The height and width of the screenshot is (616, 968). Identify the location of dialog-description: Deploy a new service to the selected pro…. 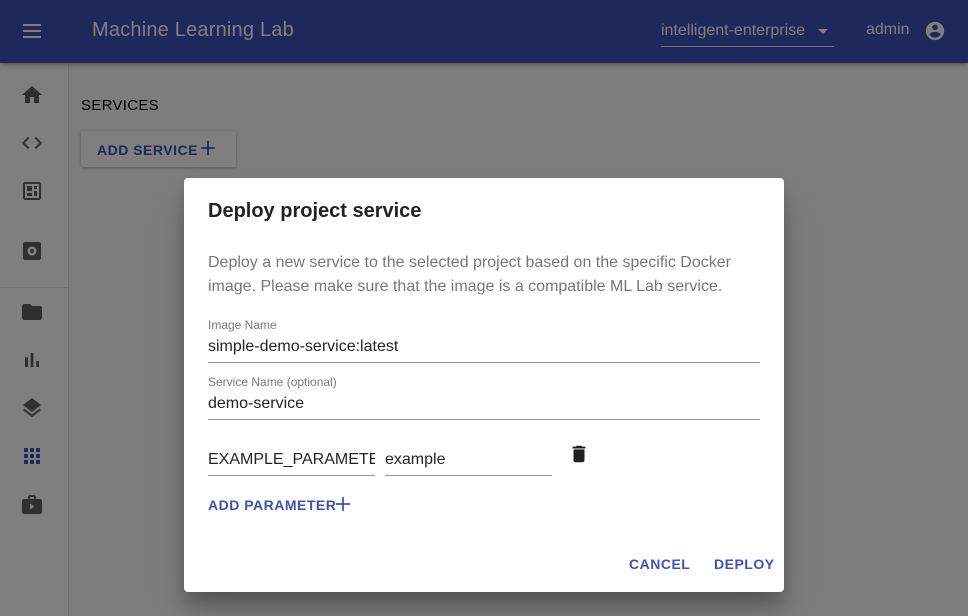
(469, 274).